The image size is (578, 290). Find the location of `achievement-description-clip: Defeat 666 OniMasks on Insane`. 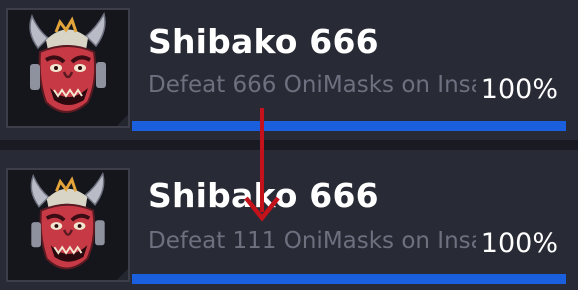

achievement-description-clip: Defeat 666 OniMasks on Insane is located at coordinates (312, 85).